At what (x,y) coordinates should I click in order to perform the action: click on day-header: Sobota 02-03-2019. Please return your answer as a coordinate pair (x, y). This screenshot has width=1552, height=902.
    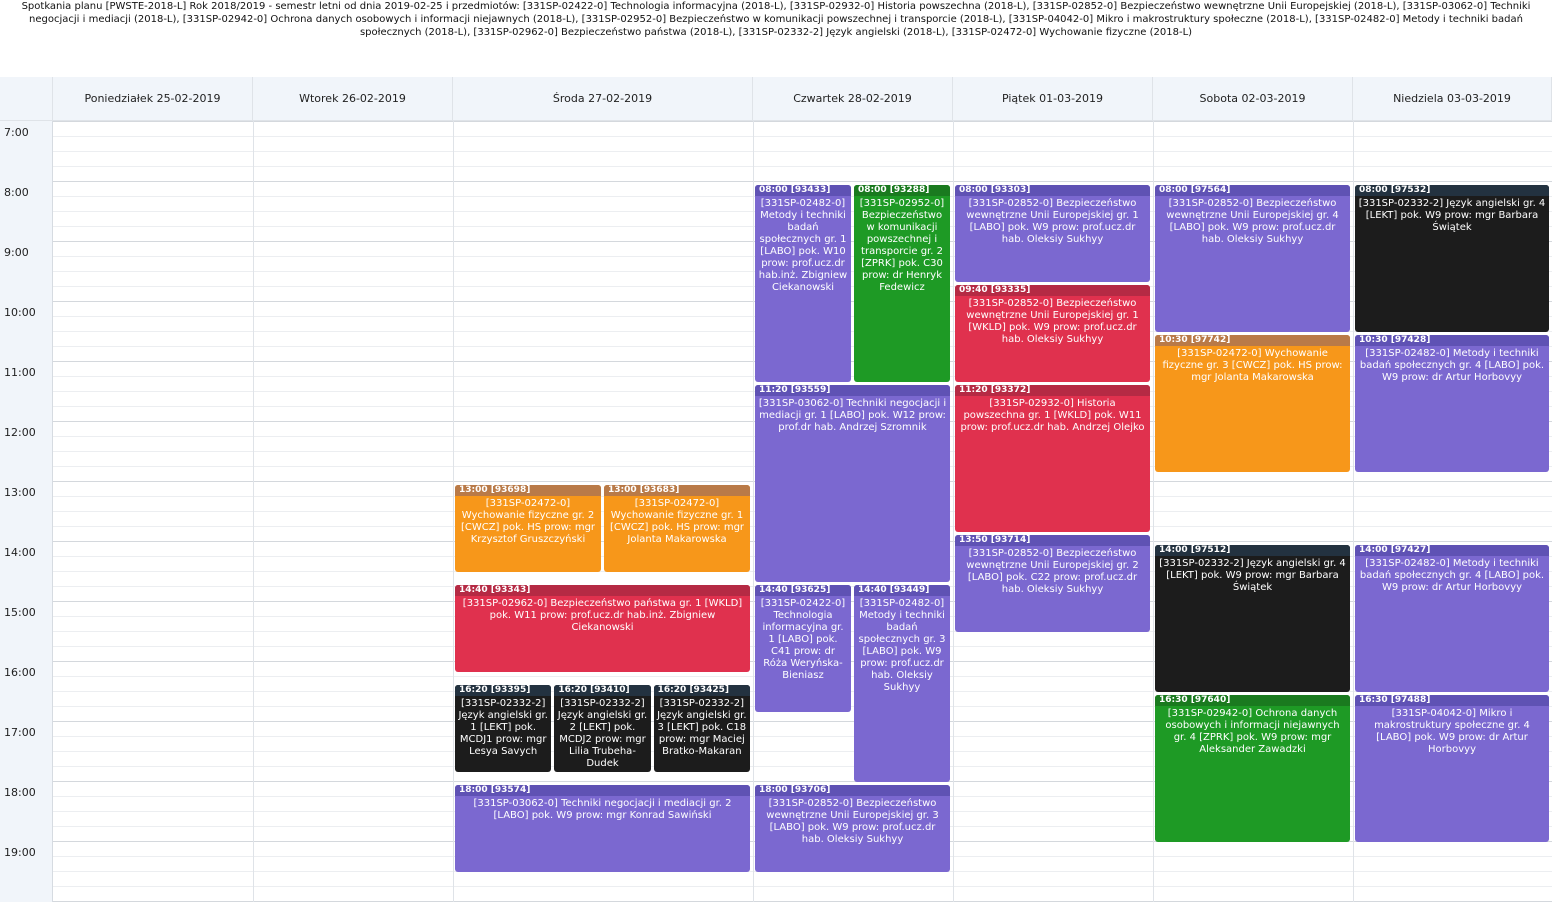
    Looking at the image, I should click on (1253, 99).